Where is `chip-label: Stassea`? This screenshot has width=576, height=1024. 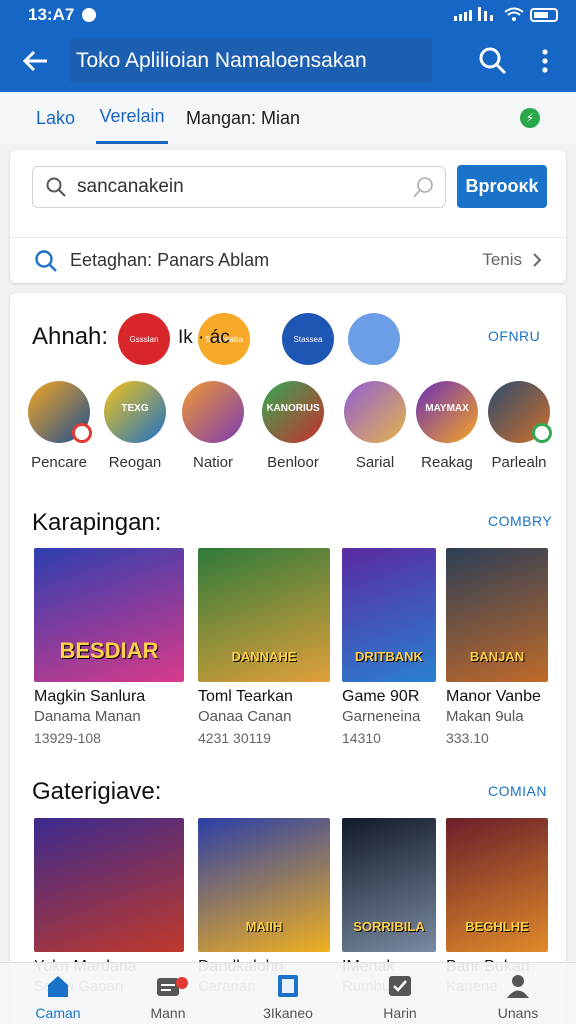 chip-label: Stassea is located at coordinates (308, 339).